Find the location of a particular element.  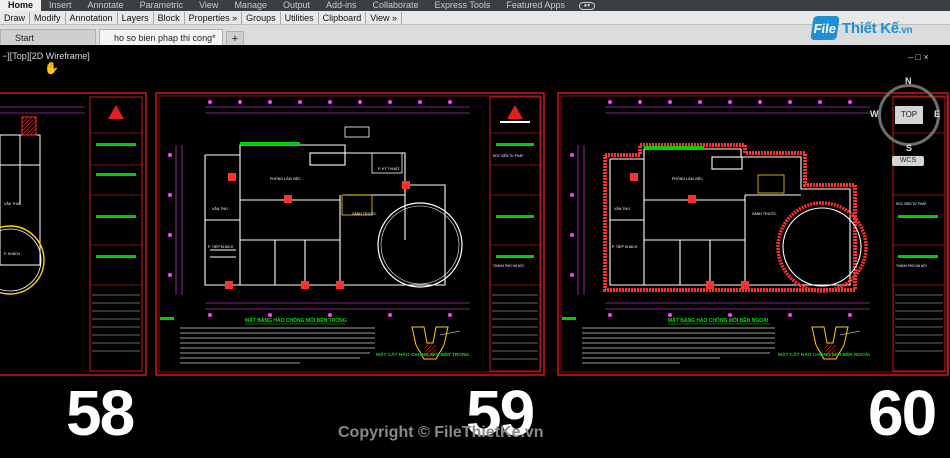

compass-east: E is located at coordinates (937, 114).